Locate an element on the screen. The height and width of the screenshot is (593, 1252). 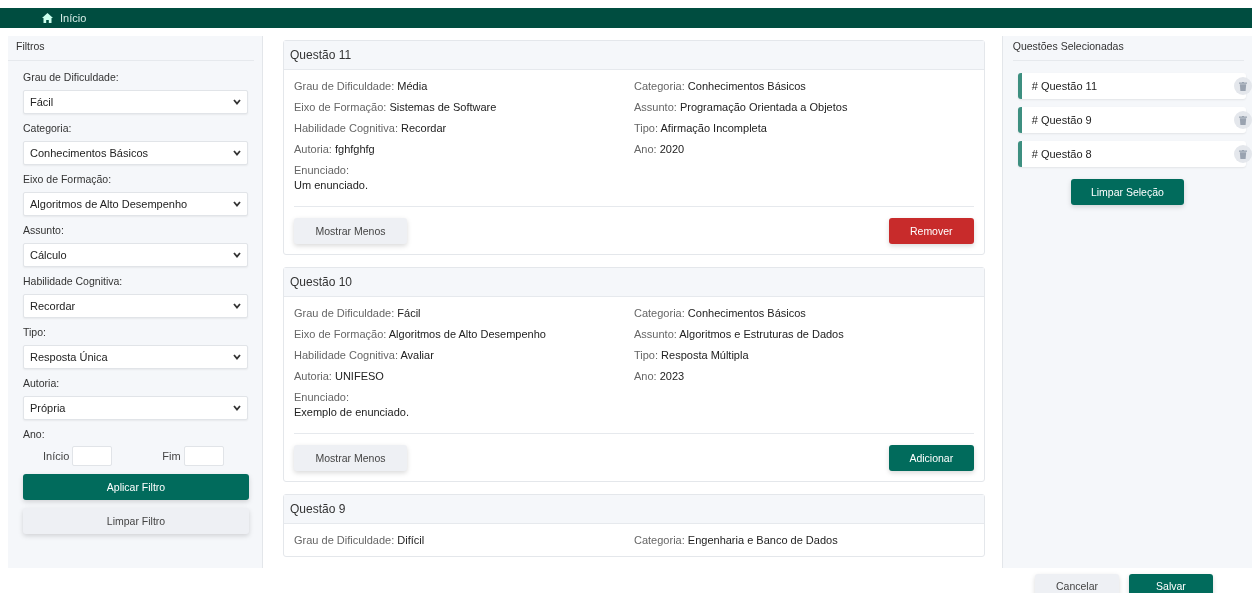
field-text: Eixo de Formação: Sistemas de Software is located at coordinates (396, 107).